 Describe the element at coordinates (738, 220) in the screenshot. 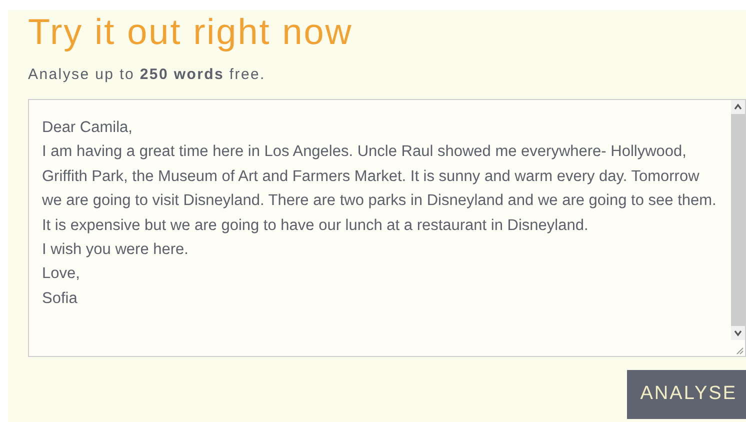

I see `scrollbar` at that location.